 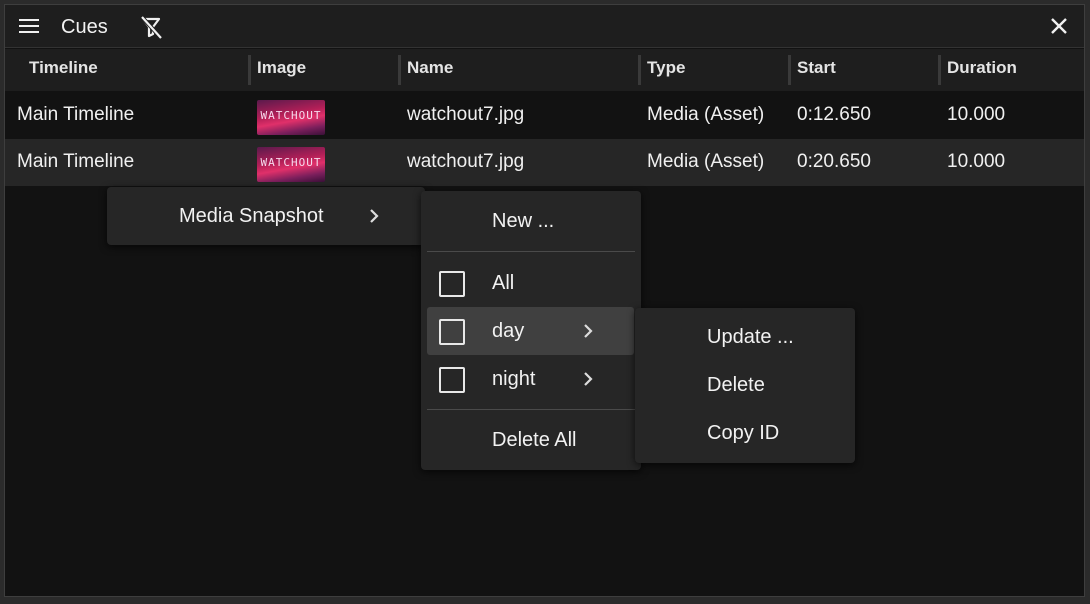 I want to click on column-header-start: Start, so click(x=816, y=70).